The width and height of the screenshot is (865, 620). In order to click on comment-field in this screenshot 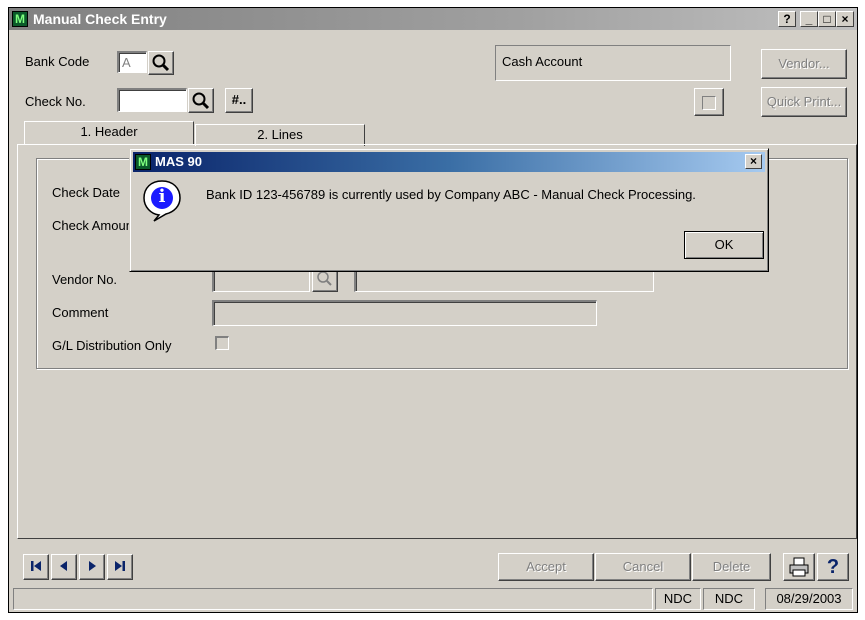, I will do `click(404, 313)`.